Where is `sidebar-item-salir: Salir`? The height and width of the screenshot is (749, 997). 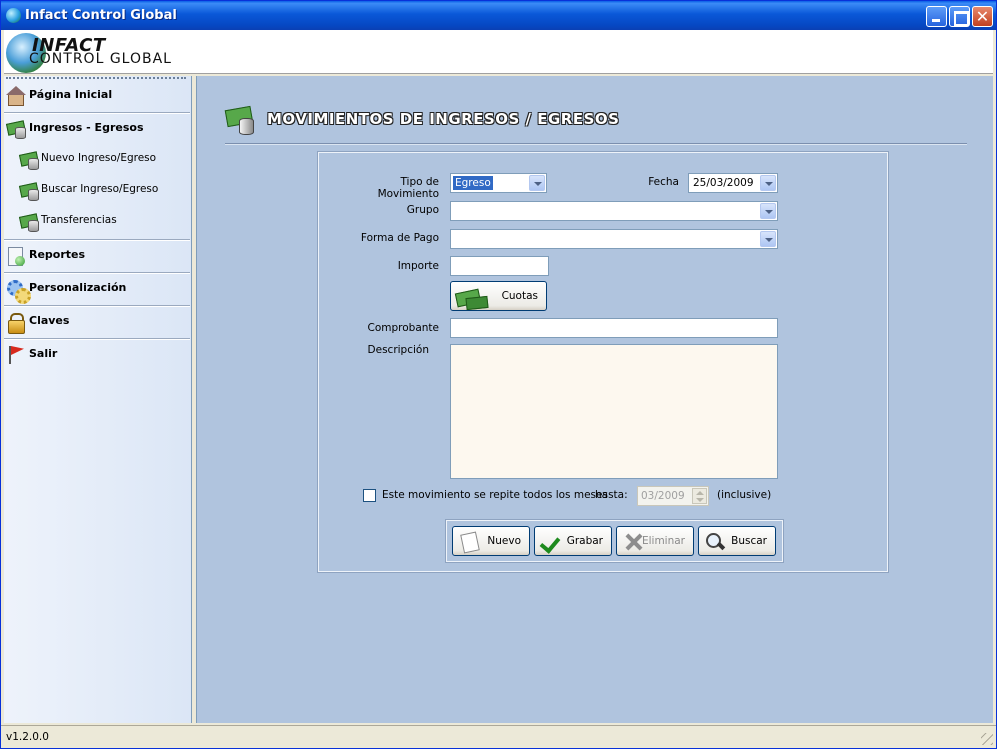 sidebar-item-salir: Salir is located at coordinates (98, 355).